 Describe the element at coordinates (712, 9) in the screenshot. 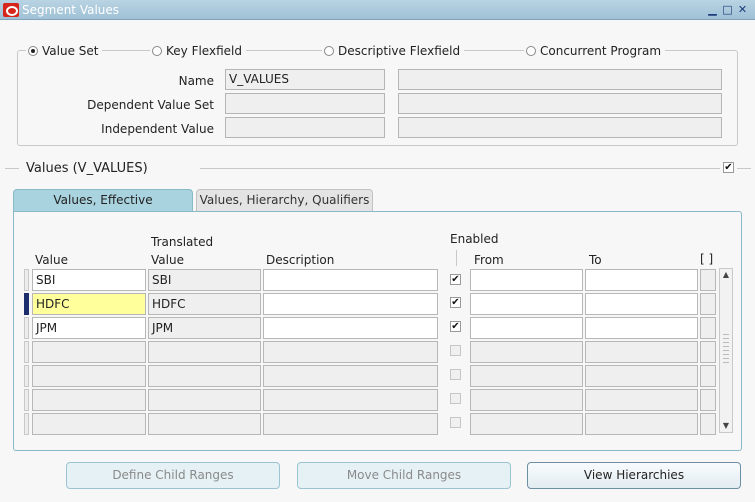

I see `minimize-icon: ▁` at that location.